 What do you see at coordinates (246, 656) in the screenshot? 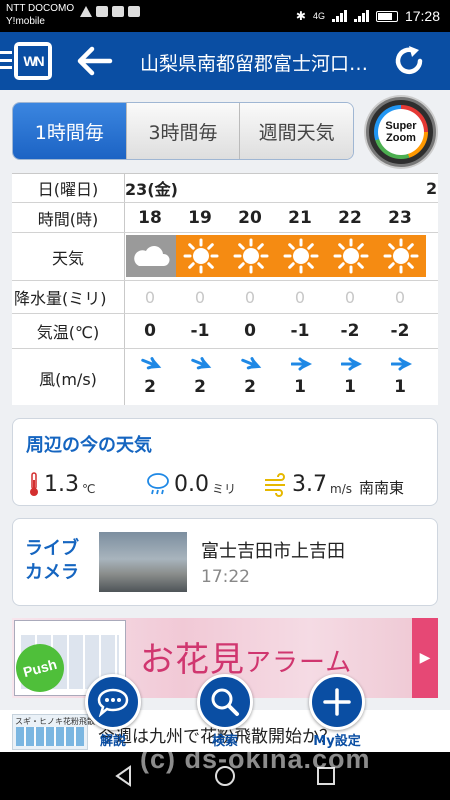
I see `banner-title: お花見アラーム` at bounding box center [246, 656].